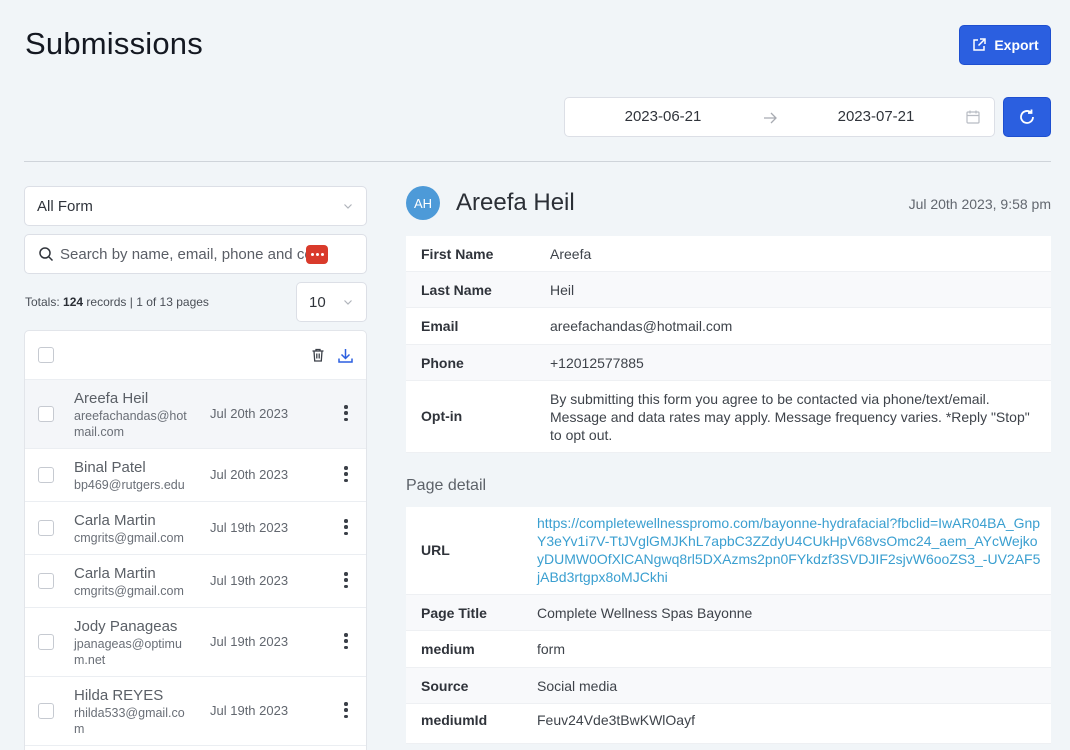 Image resolution: width=1070 pixels, height=750 pixels. I want to click on form-select: All Form, so click(195, 206).